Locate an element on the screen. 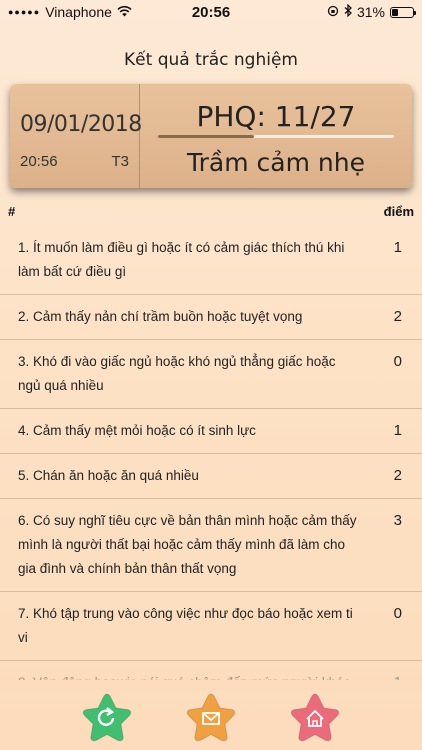 This screenshot has height=750, width=422. wifi-icon is located at coordinates (124, 12).